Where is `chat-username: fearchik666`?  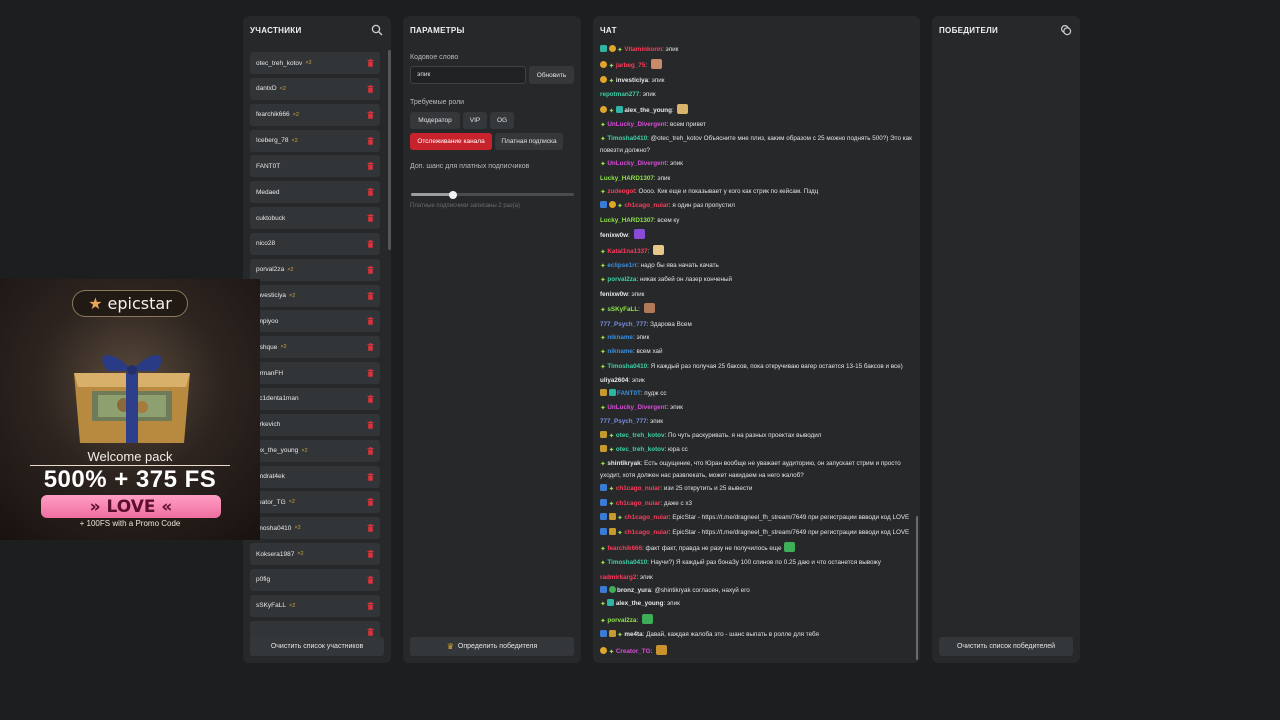 chat-username: fearchik666 is located at coordinates (624, 548).